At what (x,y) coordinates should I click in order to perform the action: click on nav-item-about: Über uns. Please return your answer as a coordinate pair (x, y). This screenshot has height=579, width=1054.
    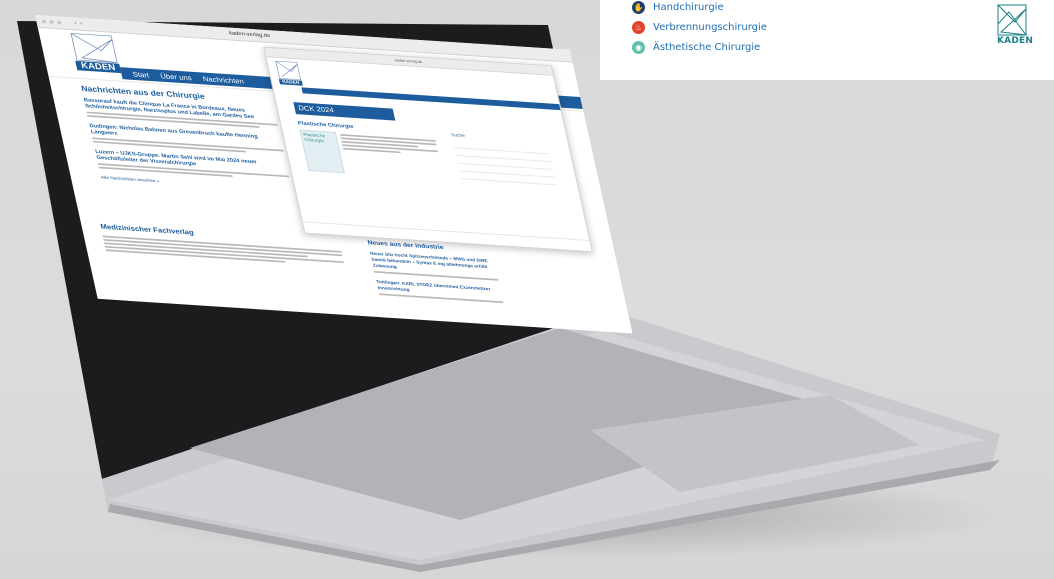
    Looking at the image, I should click on (175, 77).